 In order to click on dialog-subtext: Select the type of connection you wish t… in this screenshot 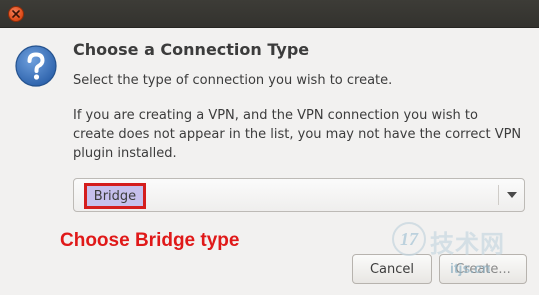, I will do `click(233, 80)`.